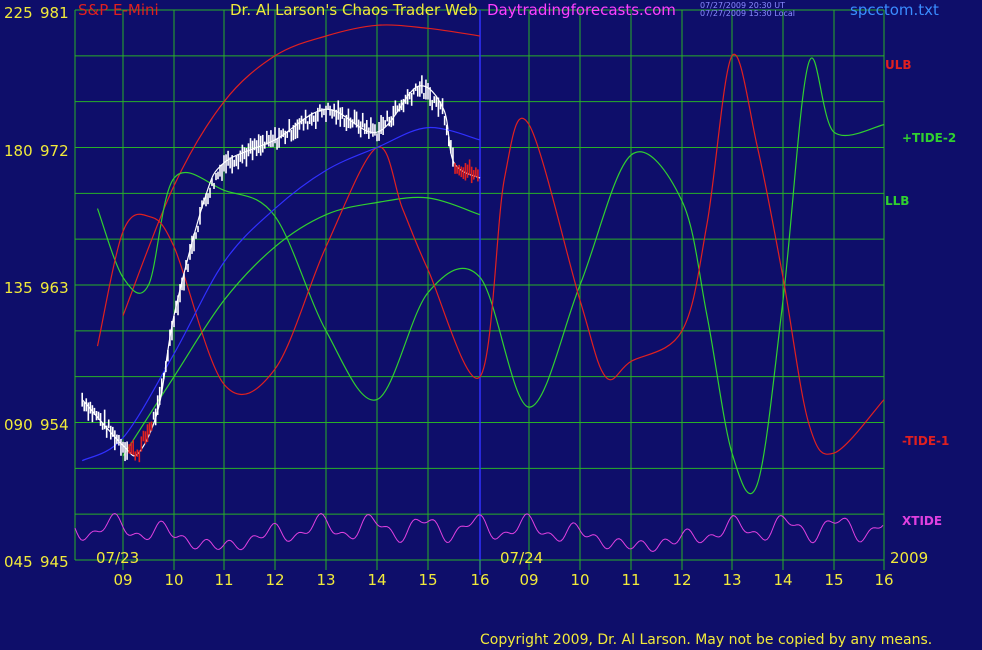  What do you see at coordinates (301, 326) in the screenshot?
I see `series-line` at bounding box center [301, 326].